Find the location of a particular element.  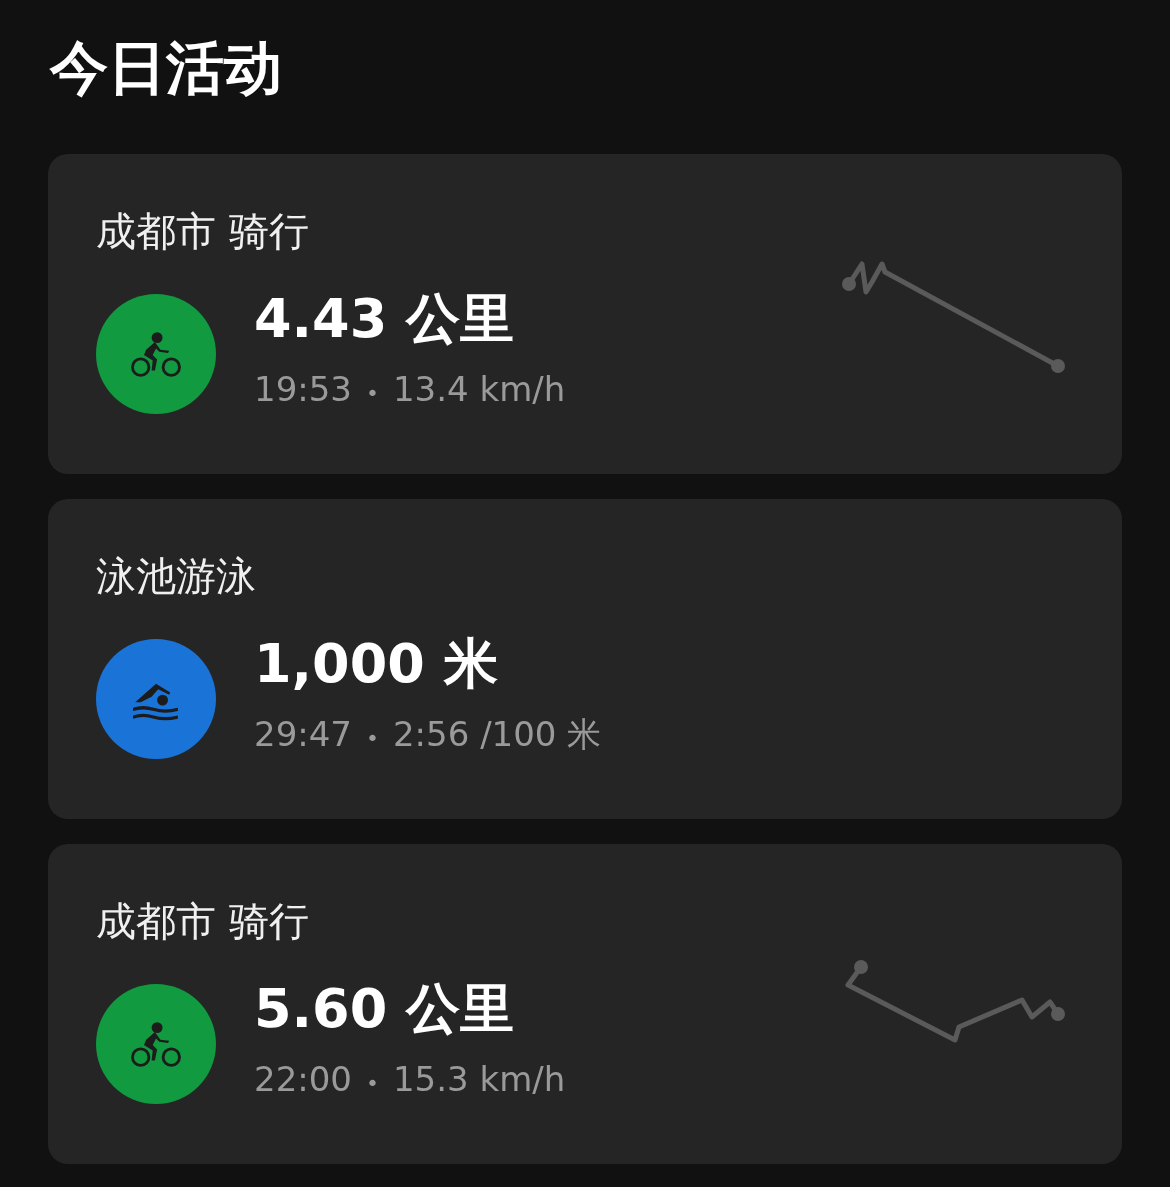

pace-text: 15.3 km/h is located at coordinates (479, 1079).